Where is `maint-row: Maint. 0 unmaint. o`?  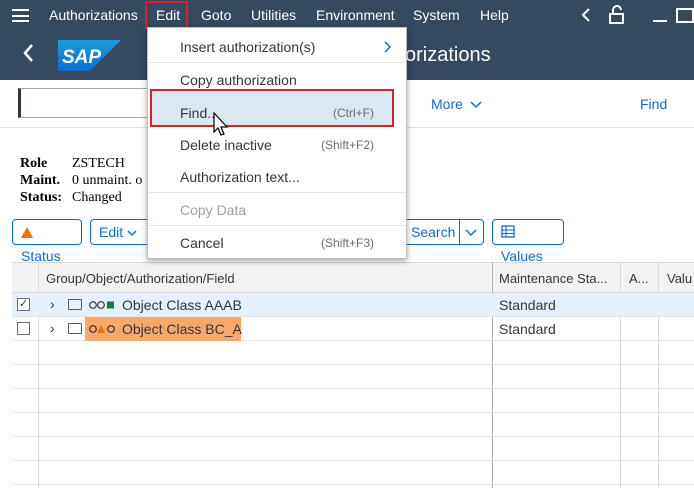
maint-row: Maint. 0 unmaint. o is located at coordinates (81, 181).